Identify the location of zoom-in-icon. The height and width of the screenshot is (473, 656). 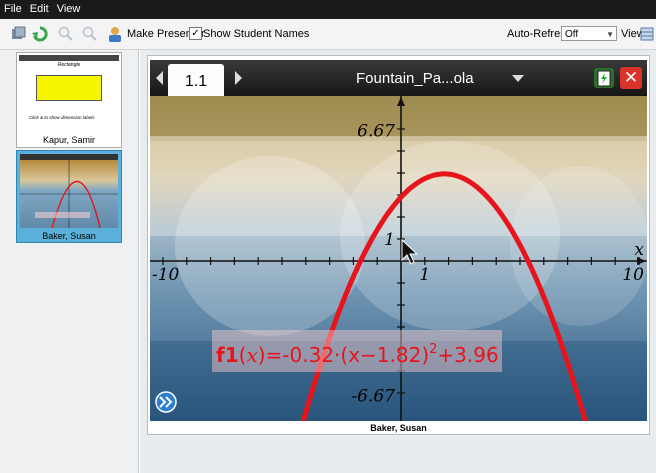
(66, 34).